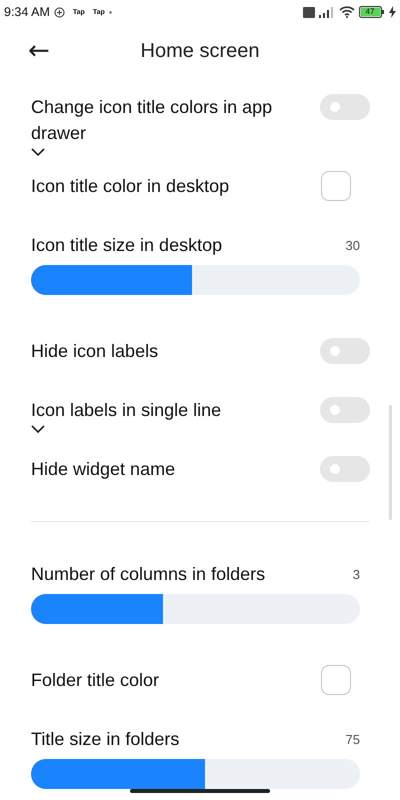  What do you see at coordinates (59, 12) in the screenshot?
I see `add-circle-icon` at bounding box center [59, 12].